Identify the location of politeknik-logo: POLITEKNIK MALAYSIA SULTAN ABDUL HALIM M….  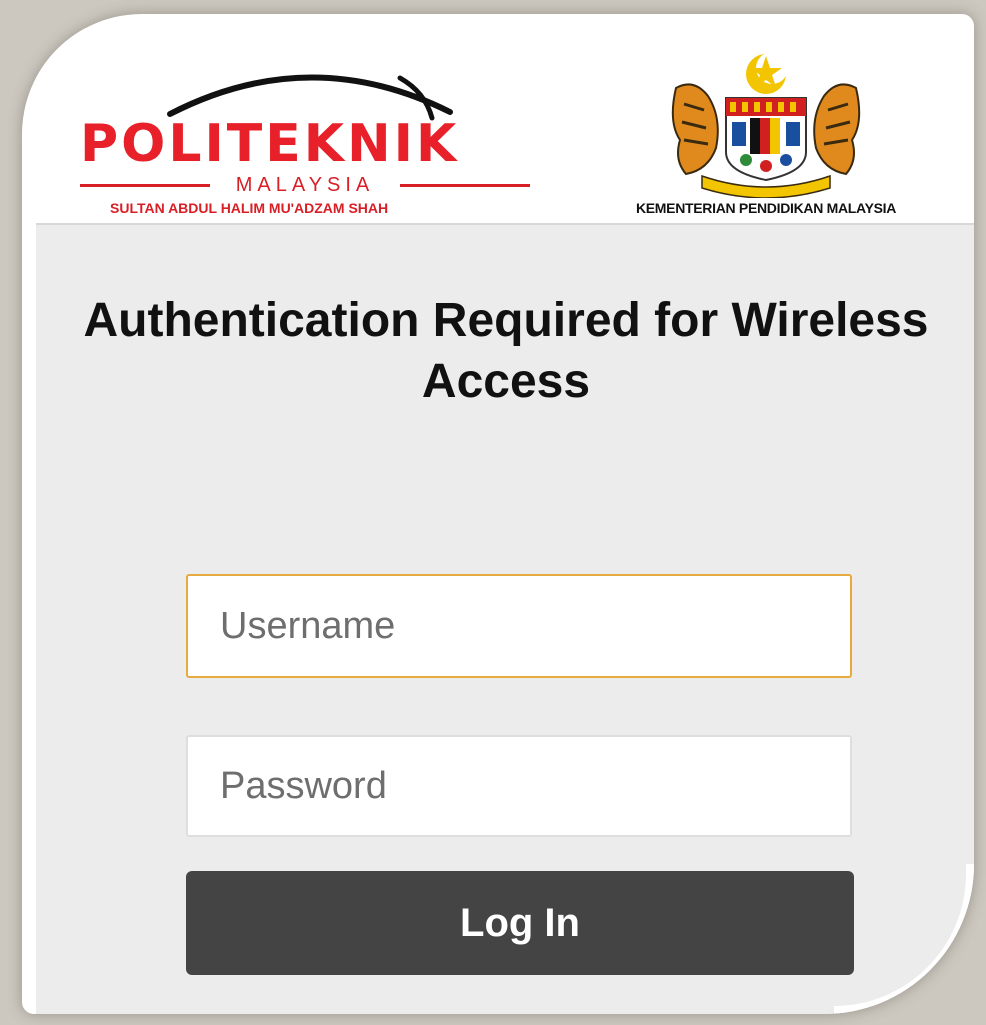
(310, 134).